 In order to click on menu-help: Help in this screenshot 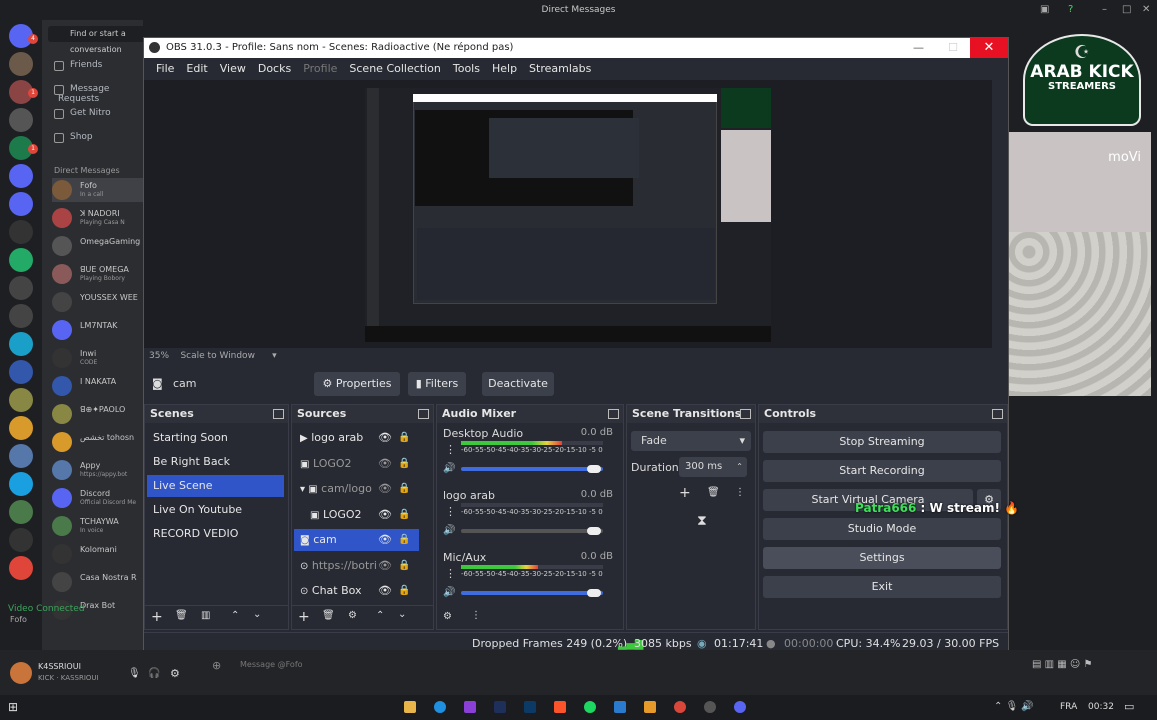, I will do `click(504, 69)`.